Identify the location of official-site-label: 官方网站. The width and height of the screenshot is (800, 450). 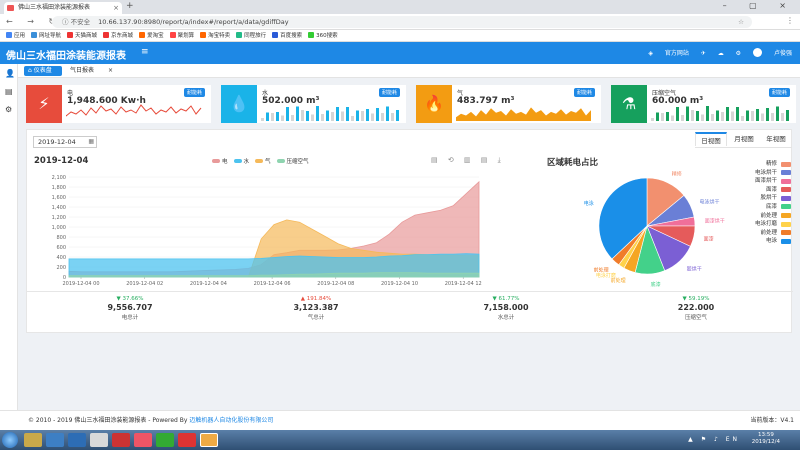
(676, 53).